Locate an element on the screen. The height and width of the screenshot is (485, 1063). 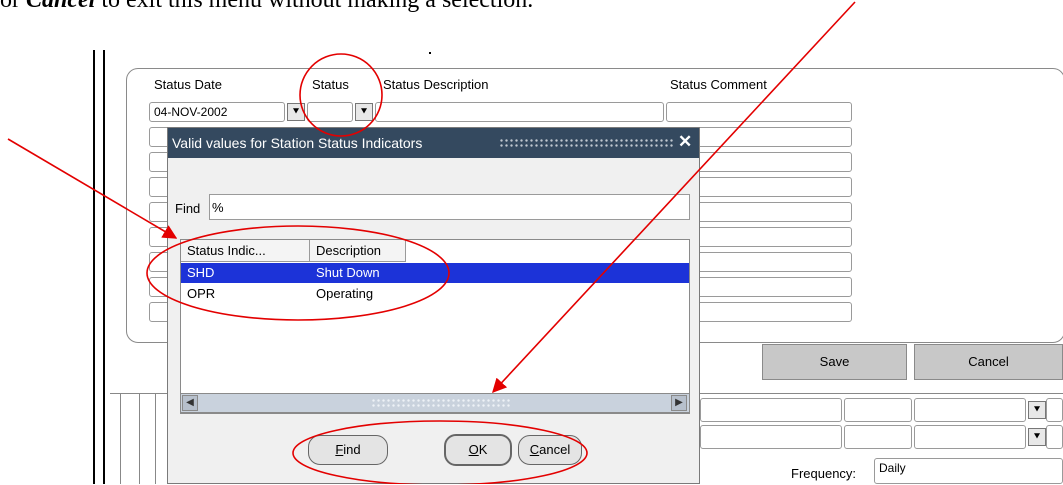
annotation-circle-buttons is located at coordinates (440, 452).